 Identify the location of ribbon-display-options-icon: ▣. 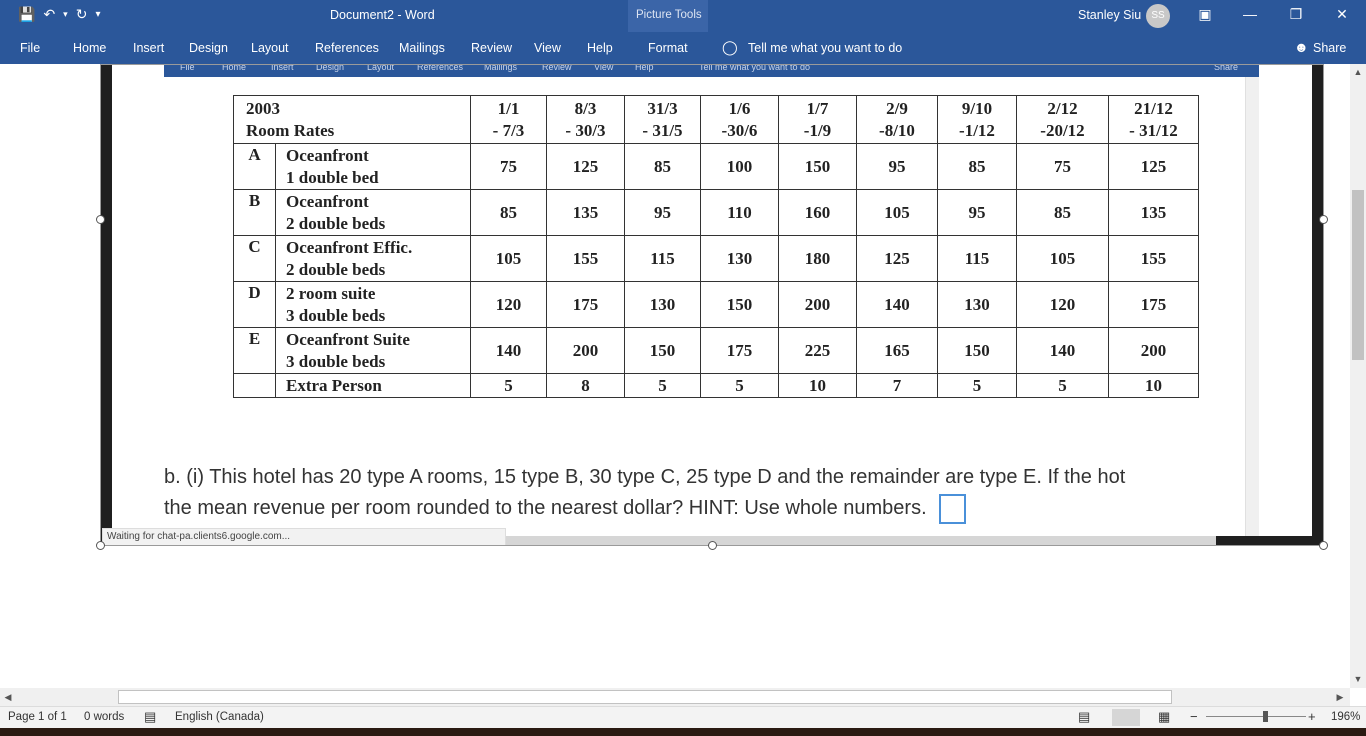
(1205, 14).